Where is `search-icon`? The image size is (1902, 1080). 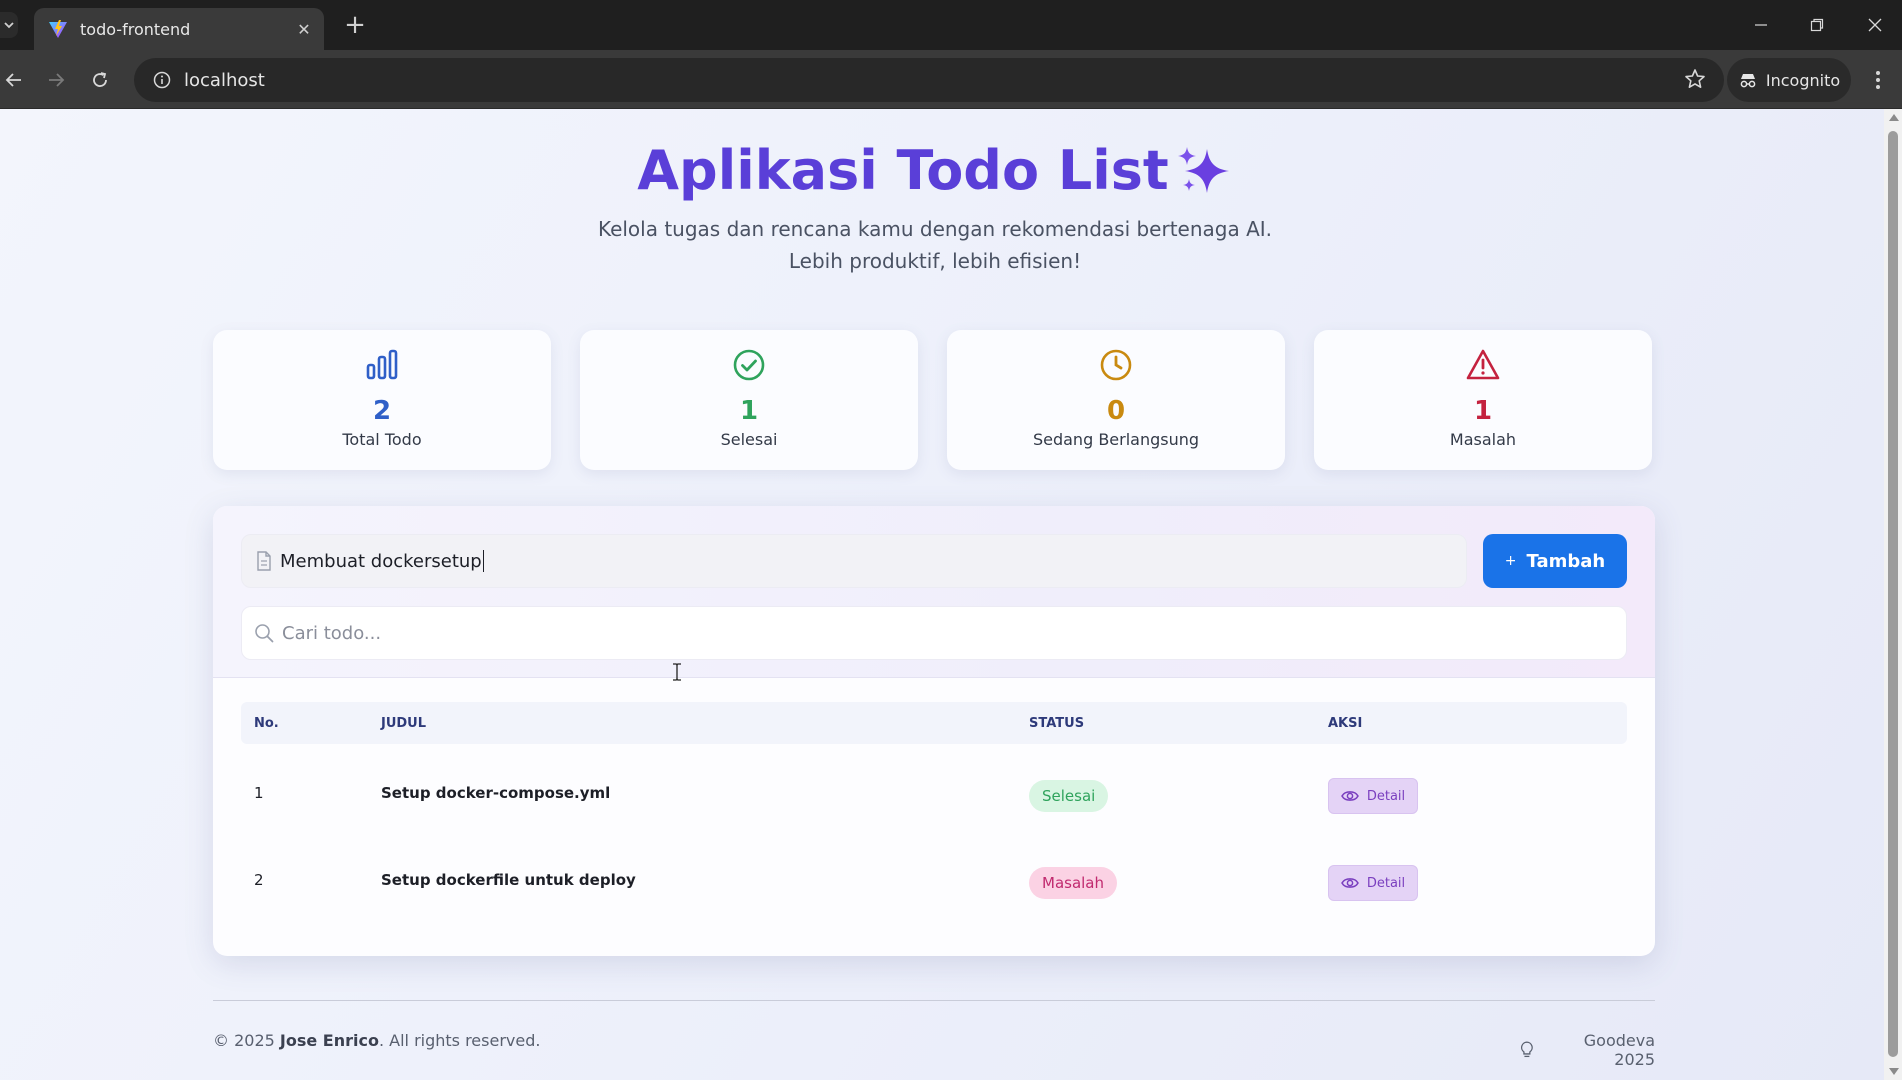
search-icon is located at coordinates (264, 633).